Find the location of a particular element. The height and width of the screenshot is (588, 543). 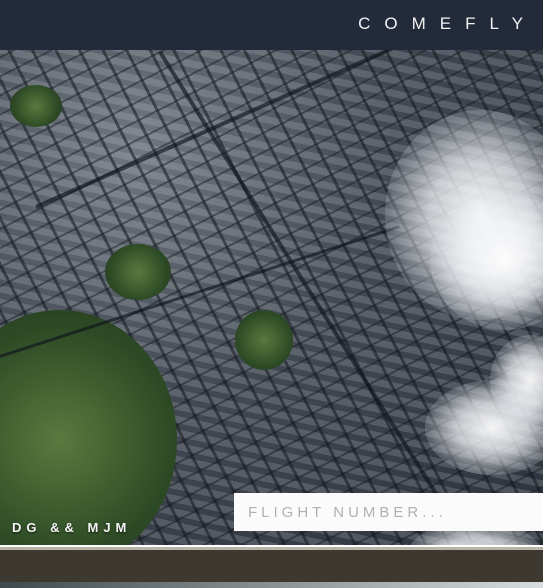

bottom-map-strip is located at coordinates (271, 585).